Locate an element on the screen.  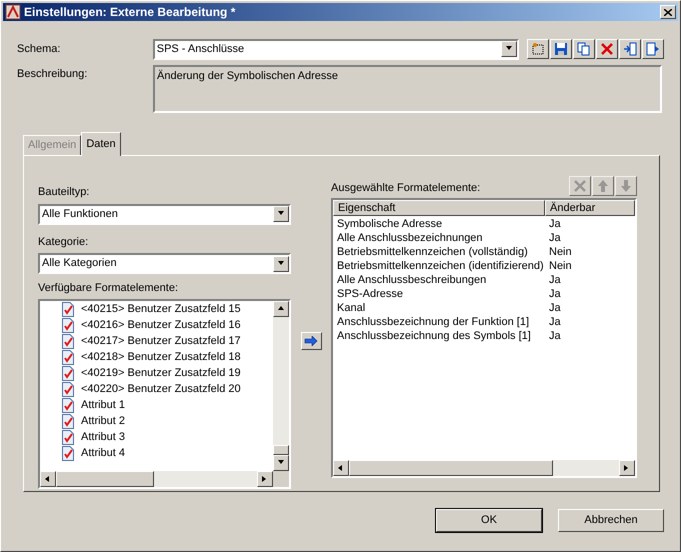
export-icon is located at coordinates (653, 49).